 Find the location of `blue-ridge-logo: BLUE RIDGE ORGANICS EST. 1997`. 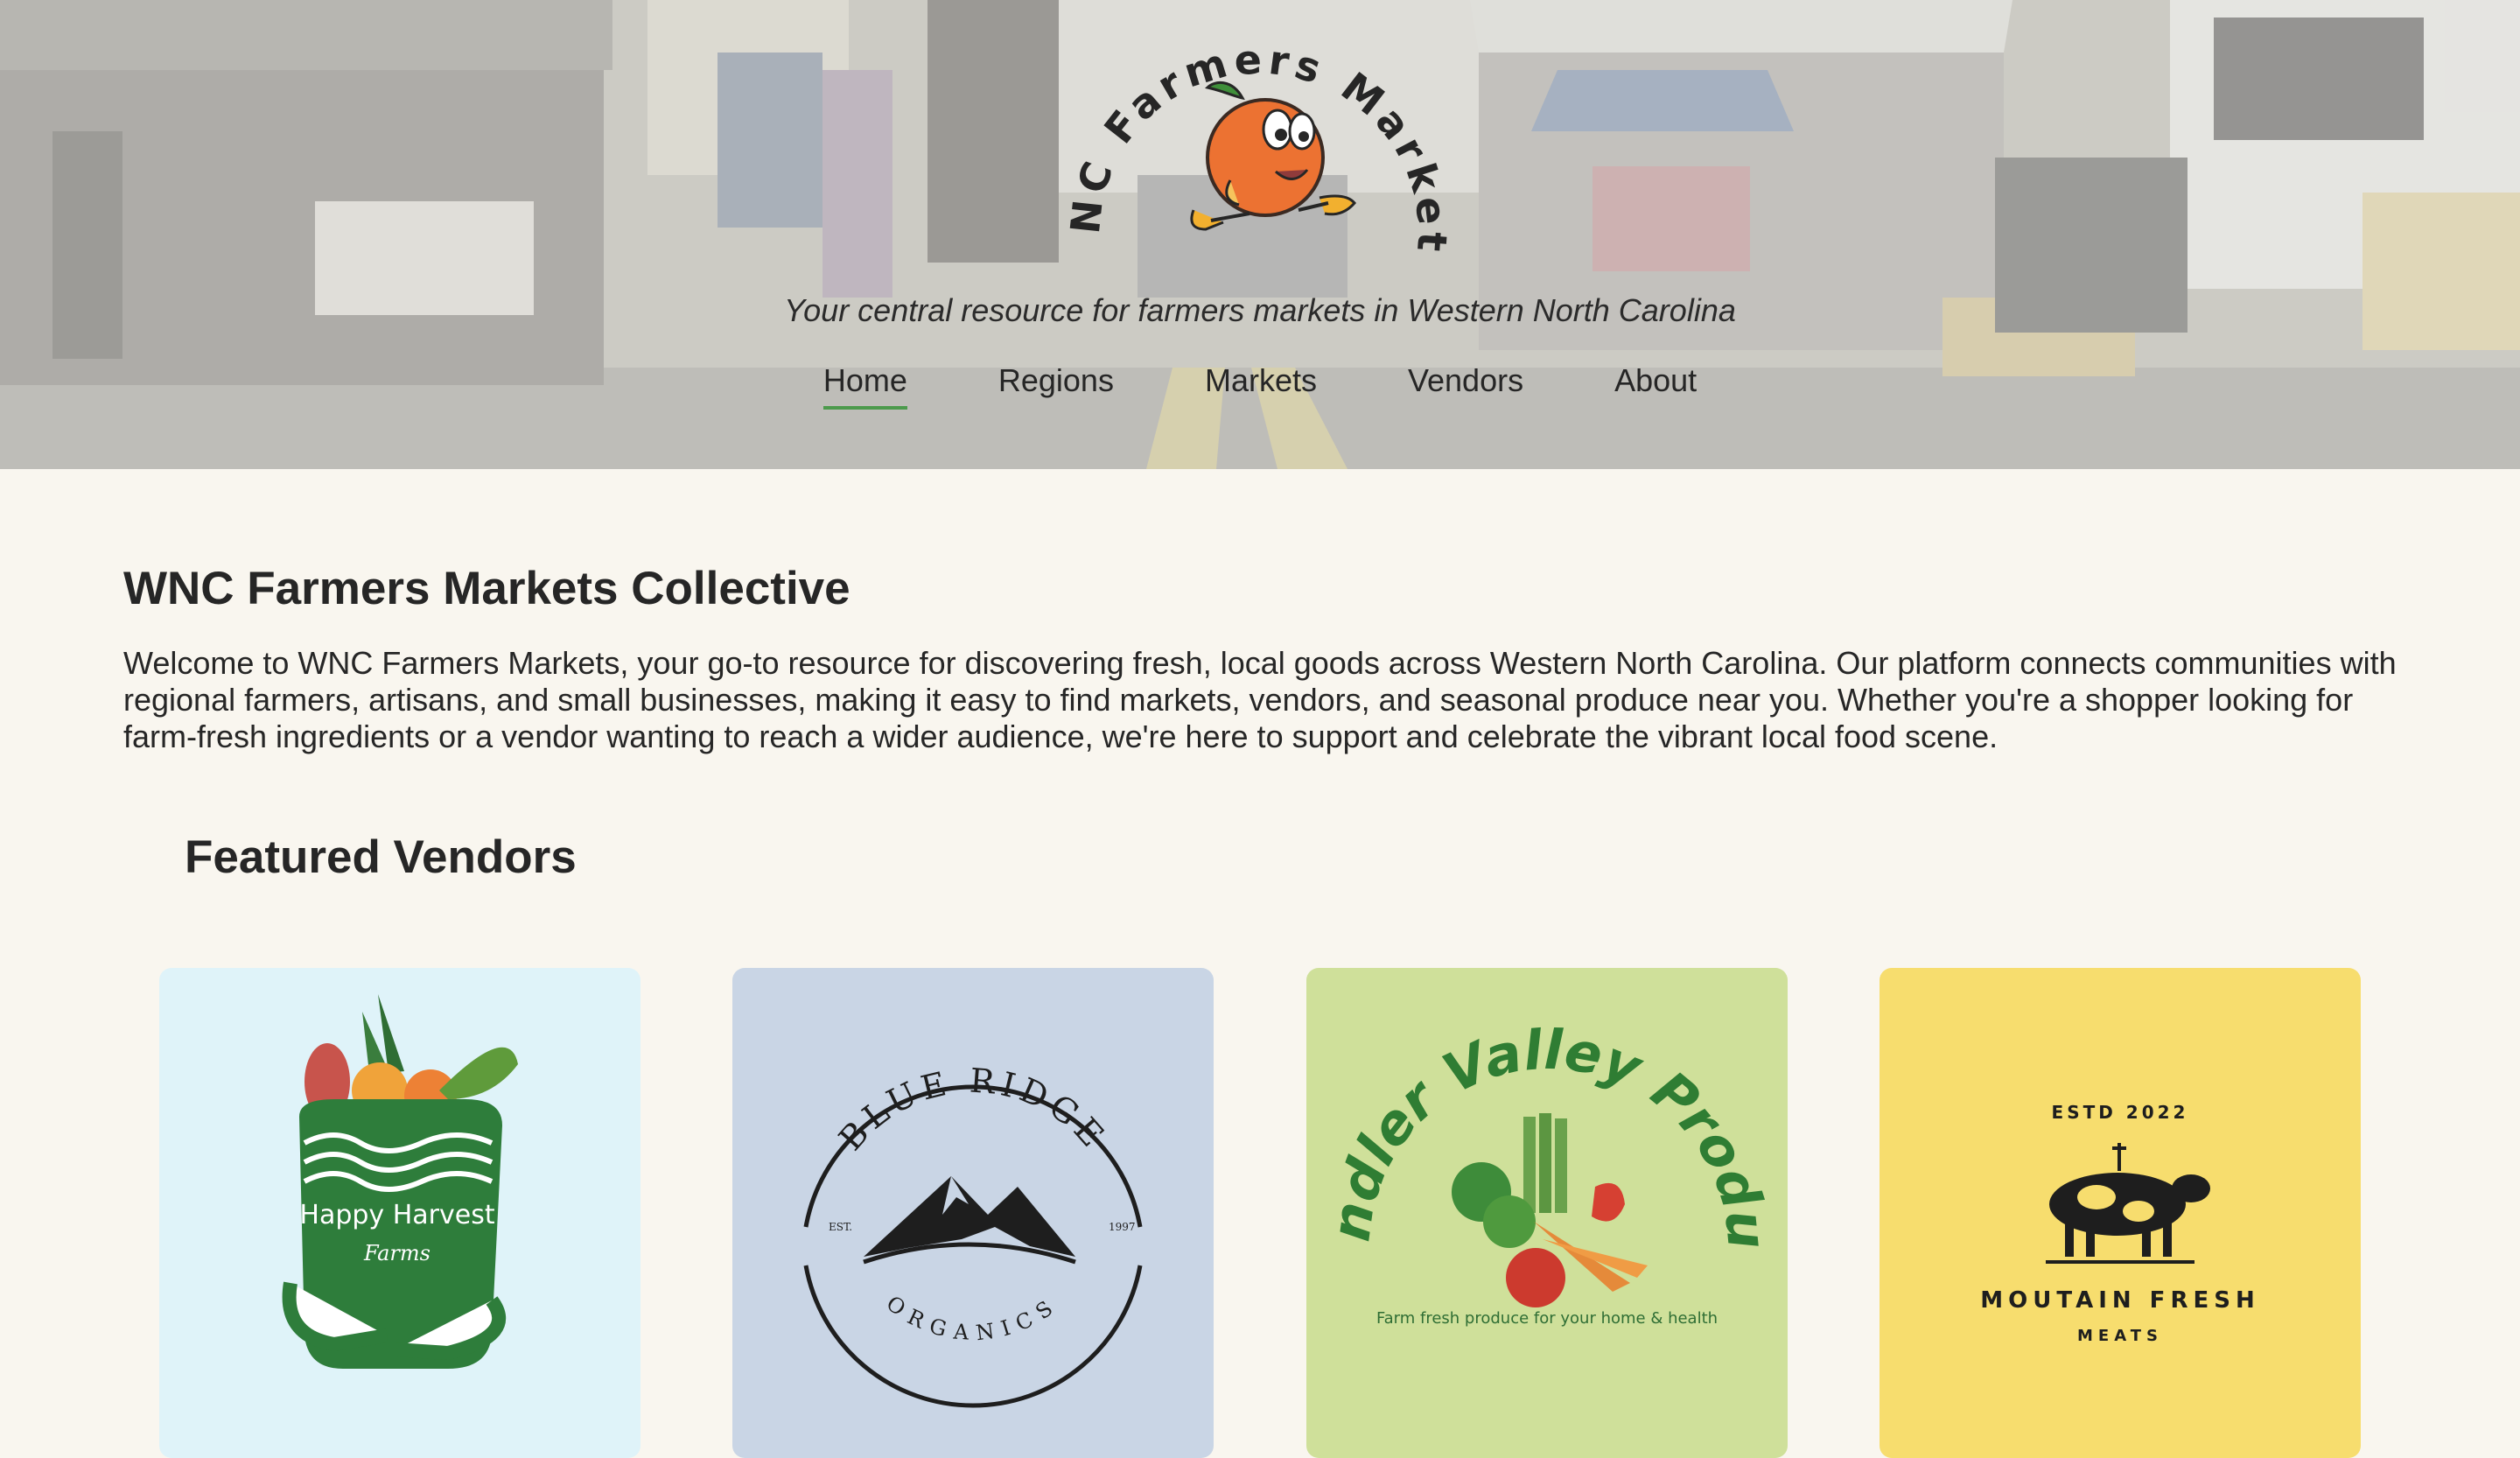

blue-ridge-logo: BLUE RIDGE ORGANICS EST. 1997 is located at coordinates (973, 1213).